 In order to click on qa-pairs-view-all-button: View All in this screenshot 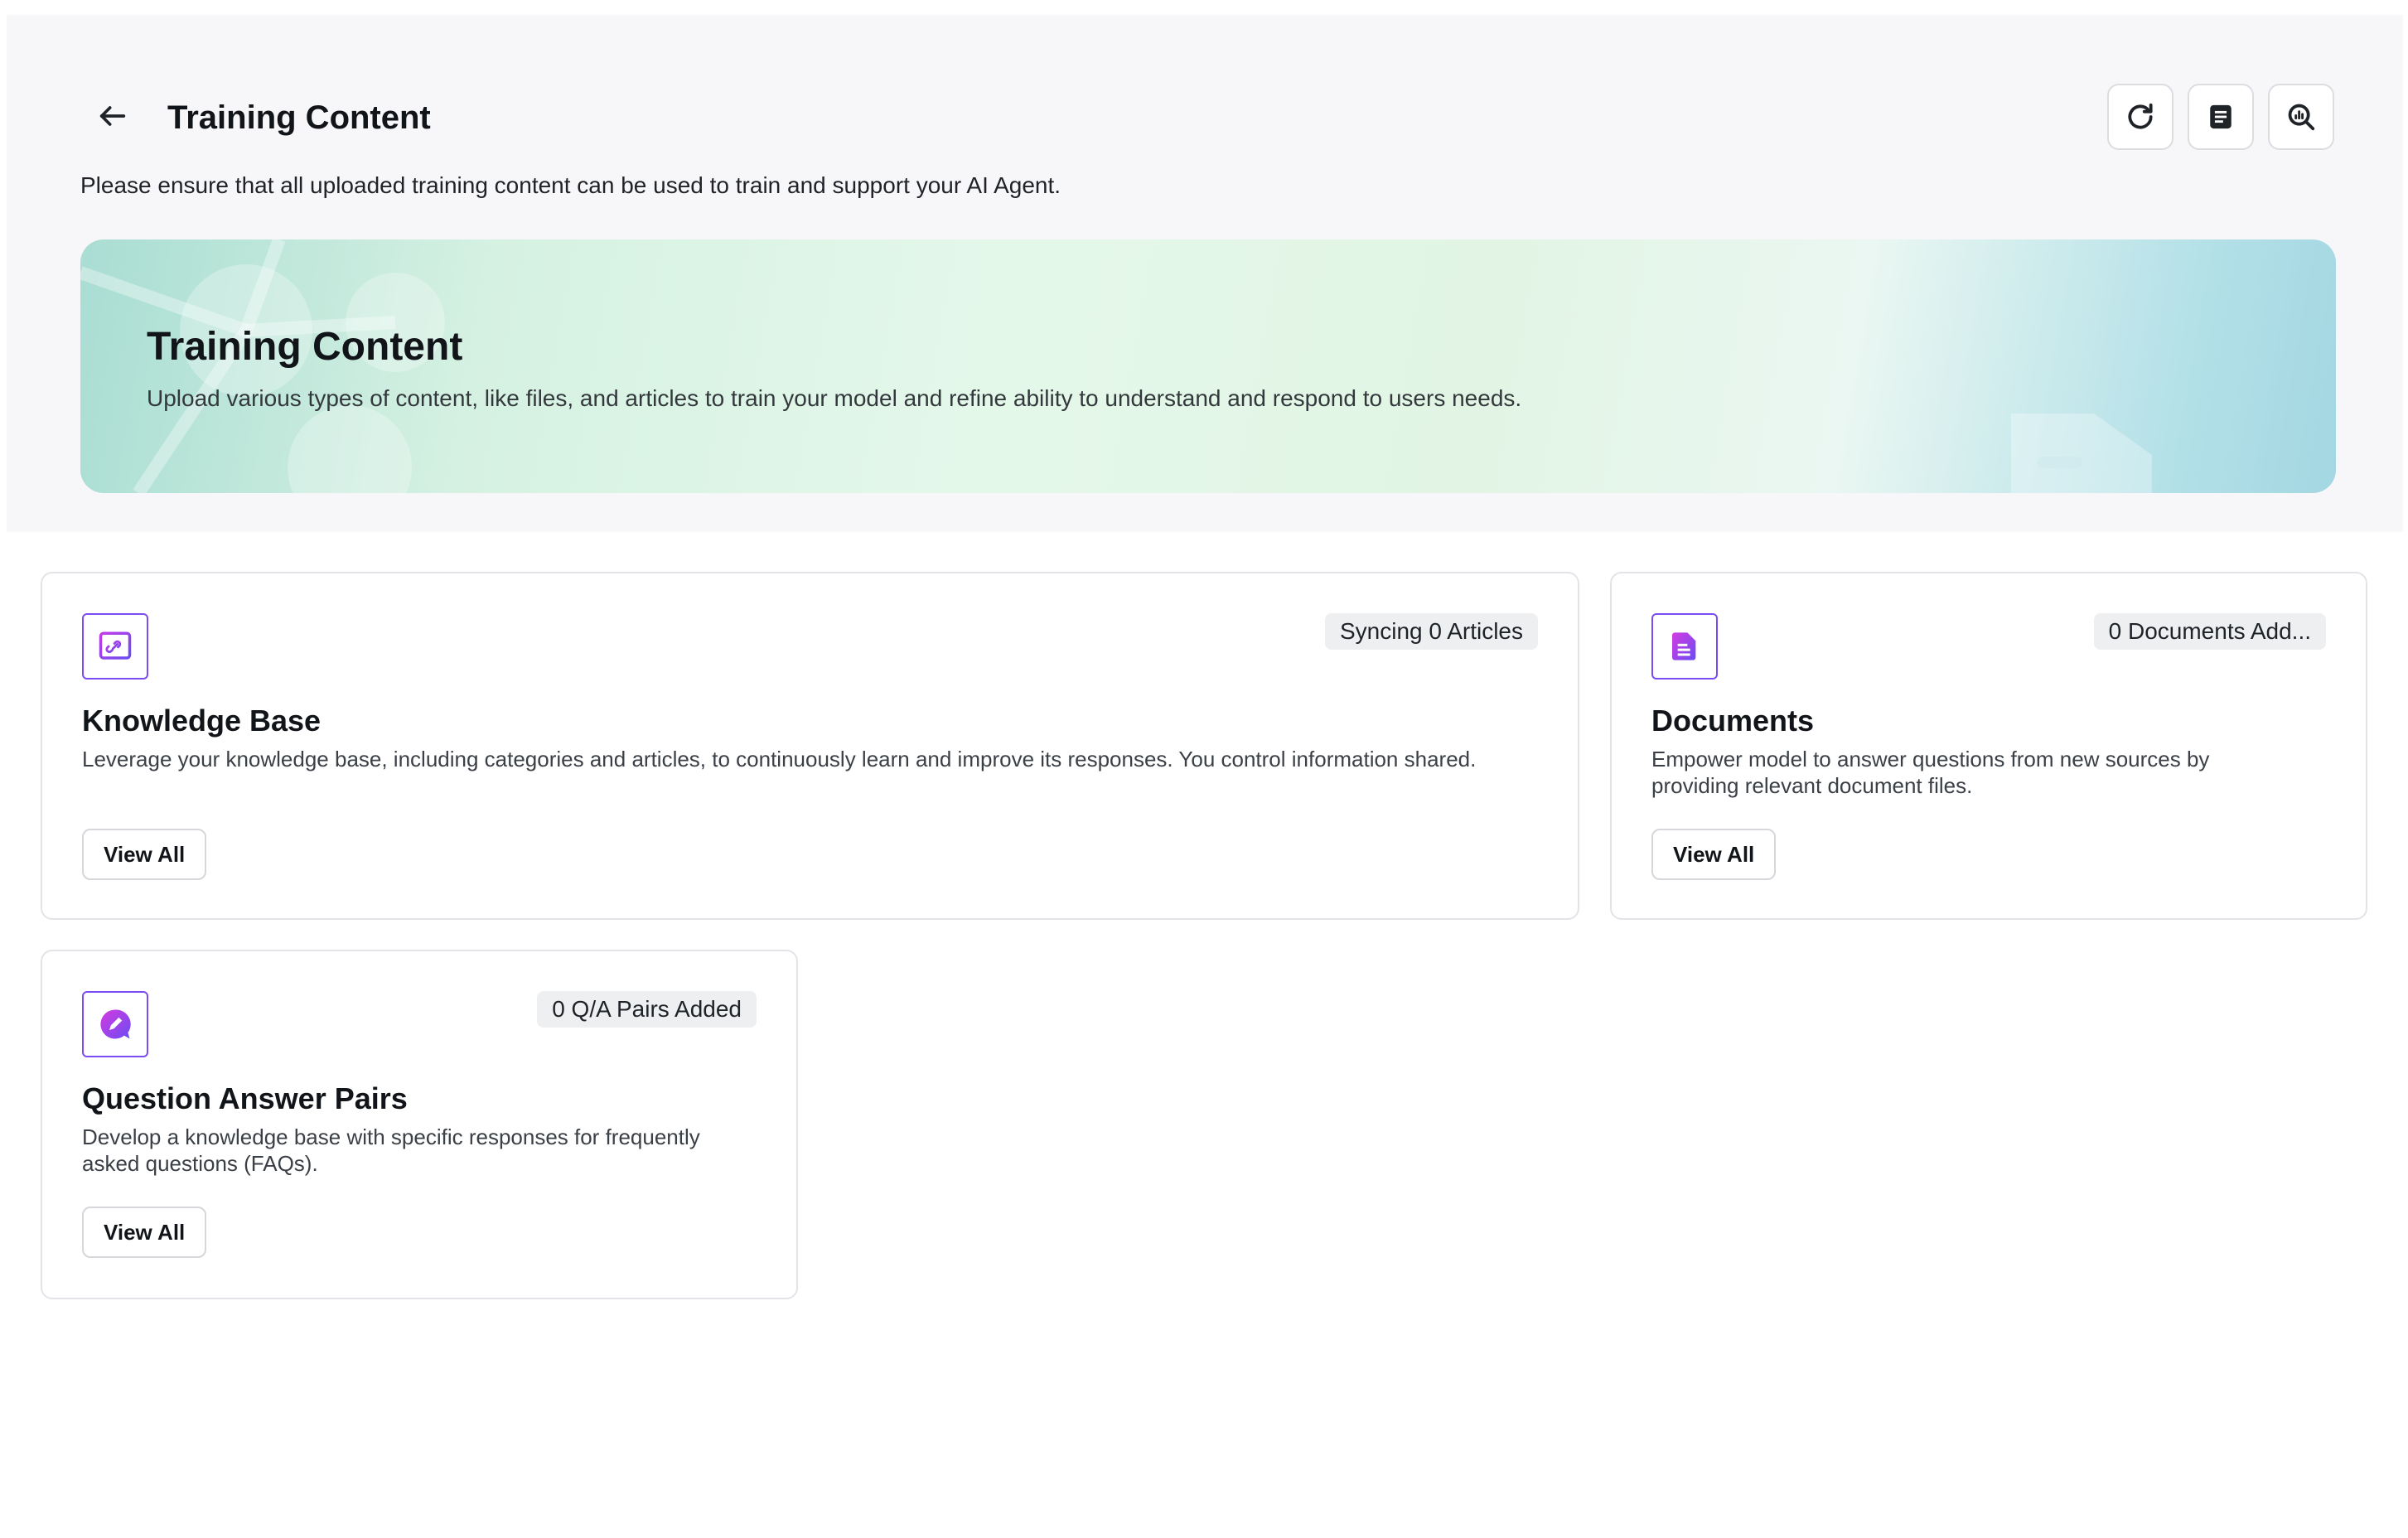, I will do `click(144, 1232)`.